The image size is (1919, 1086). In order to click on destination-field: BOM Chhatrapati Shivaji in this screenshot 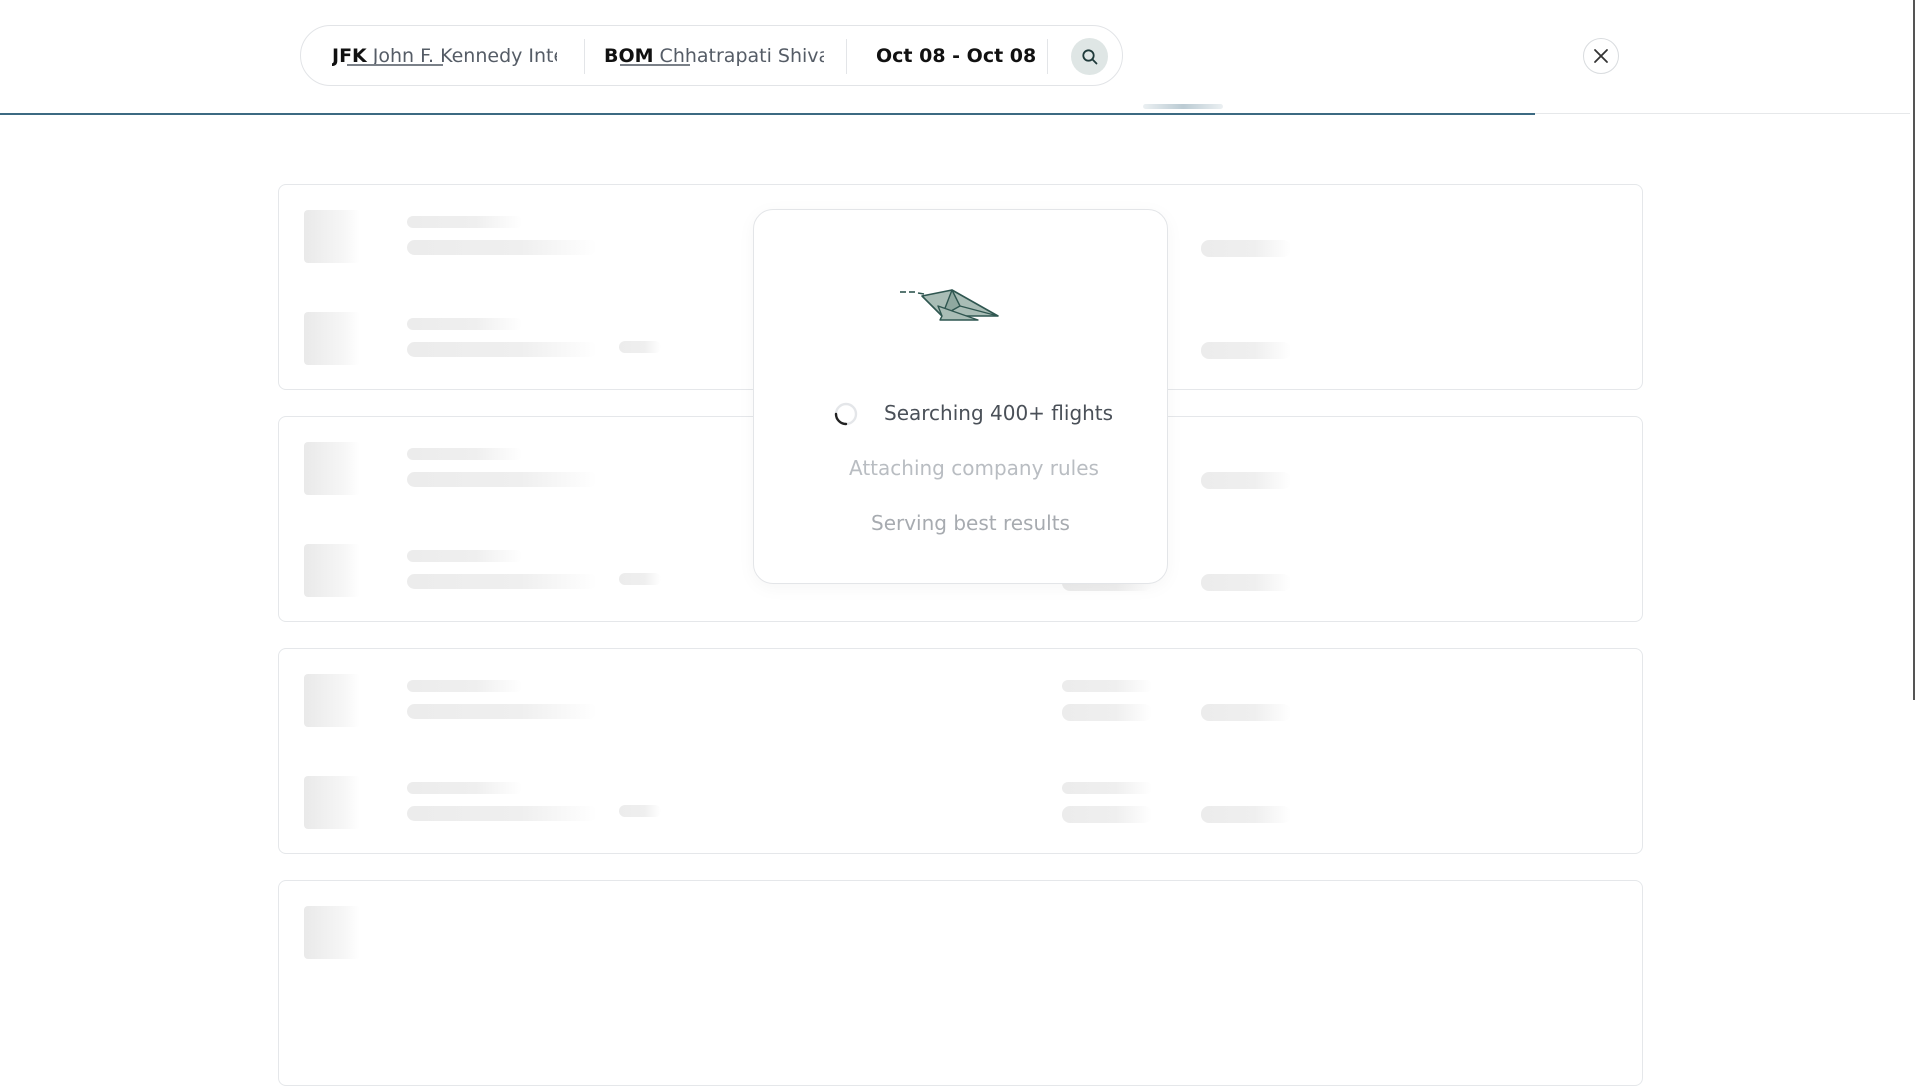, I will do `click(714, 55)`.